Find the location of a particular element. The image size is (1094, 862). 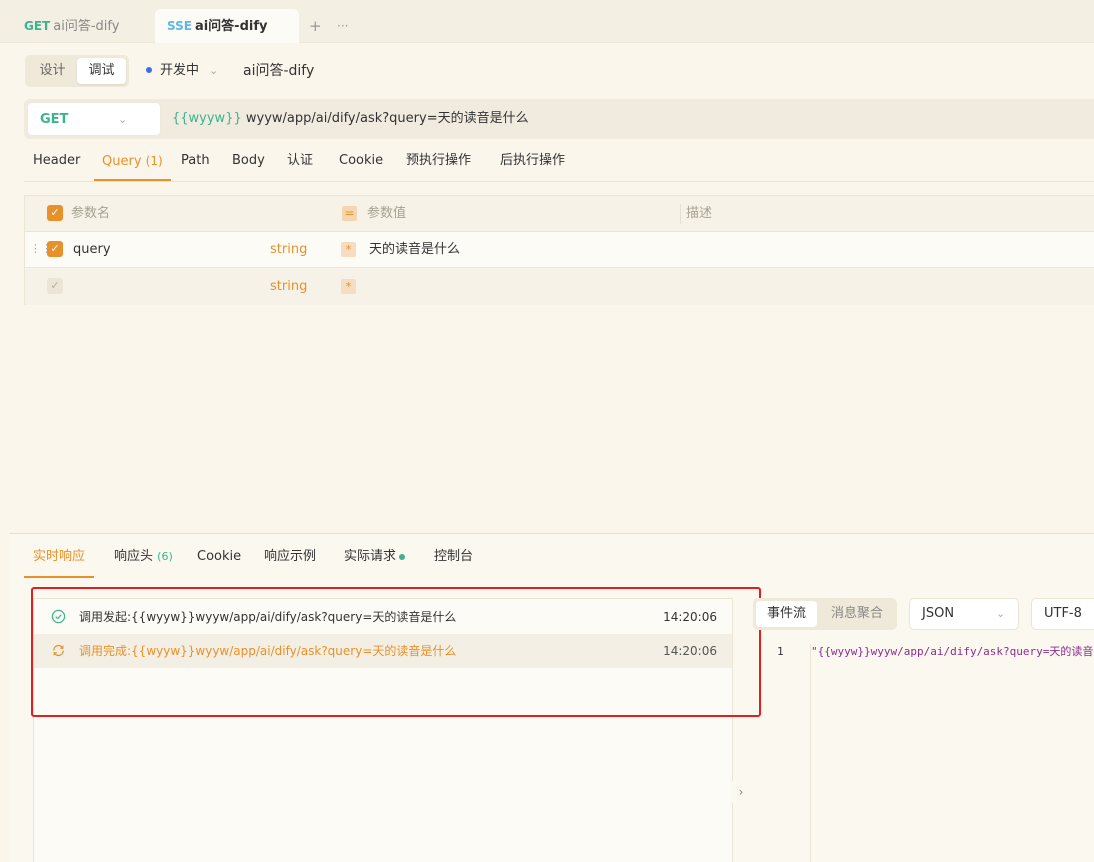

api-name: ai问答-dify is located at coordinates (278, 71).